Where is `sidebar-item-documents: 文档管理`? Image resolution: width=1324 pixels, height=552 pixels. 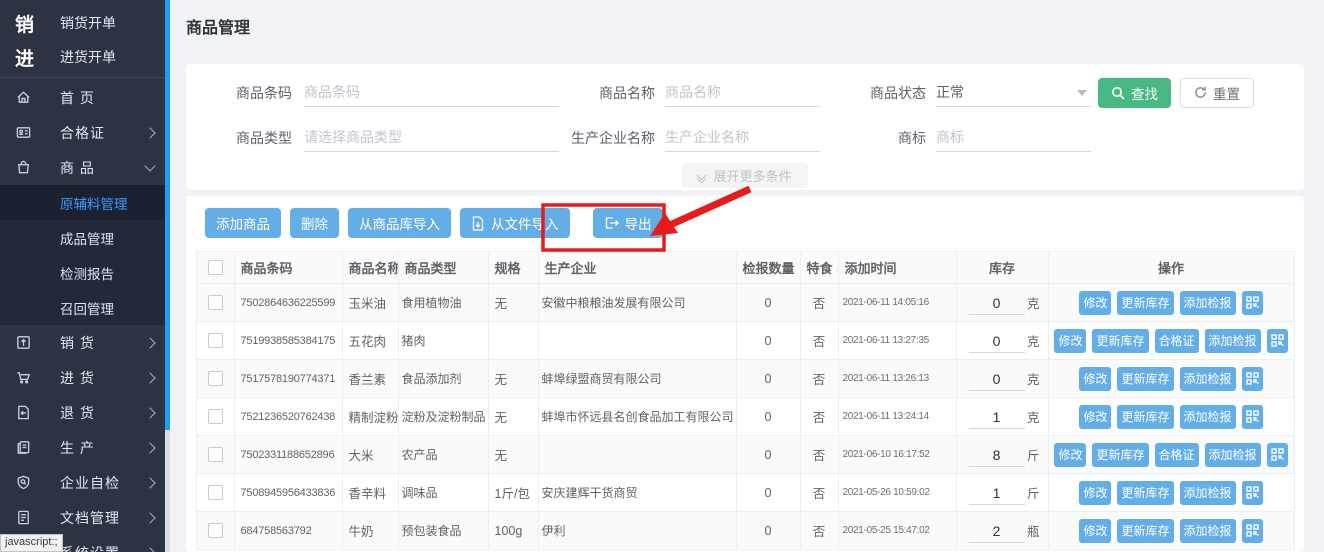 sidebar-item-documents: 文档管理 is located at coordinates (85, 517).